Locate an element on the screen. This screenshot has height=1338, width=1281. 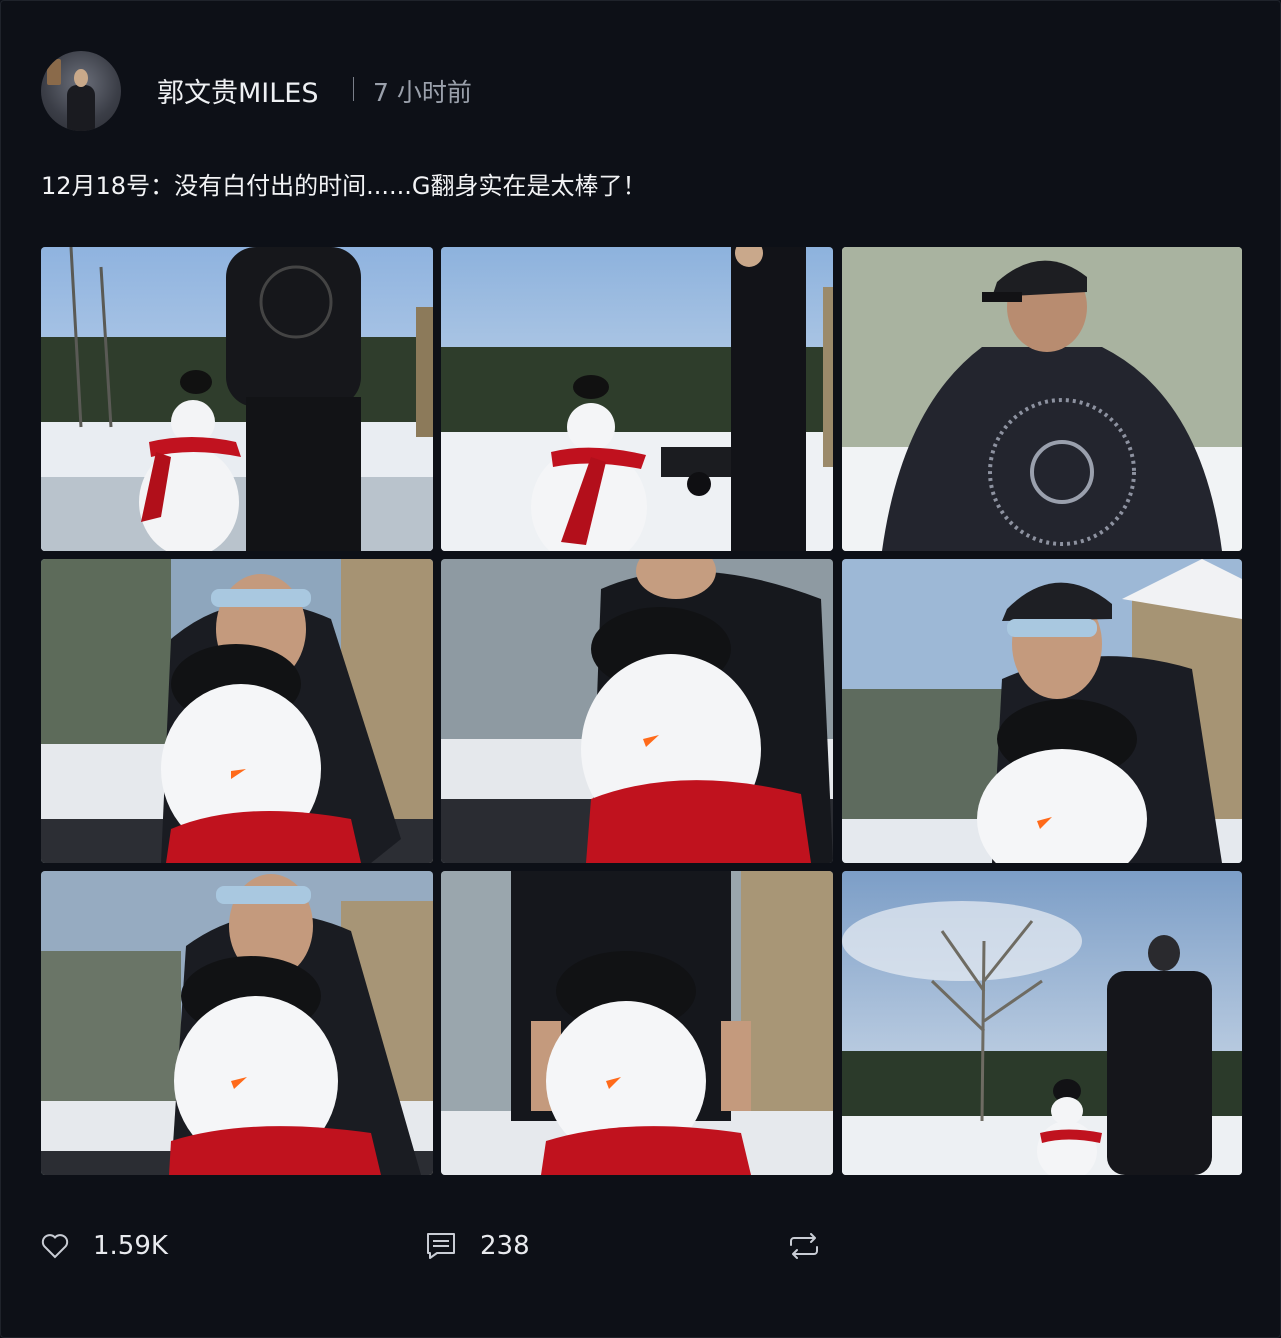
avatar-head is located at coordinates (81, 78).